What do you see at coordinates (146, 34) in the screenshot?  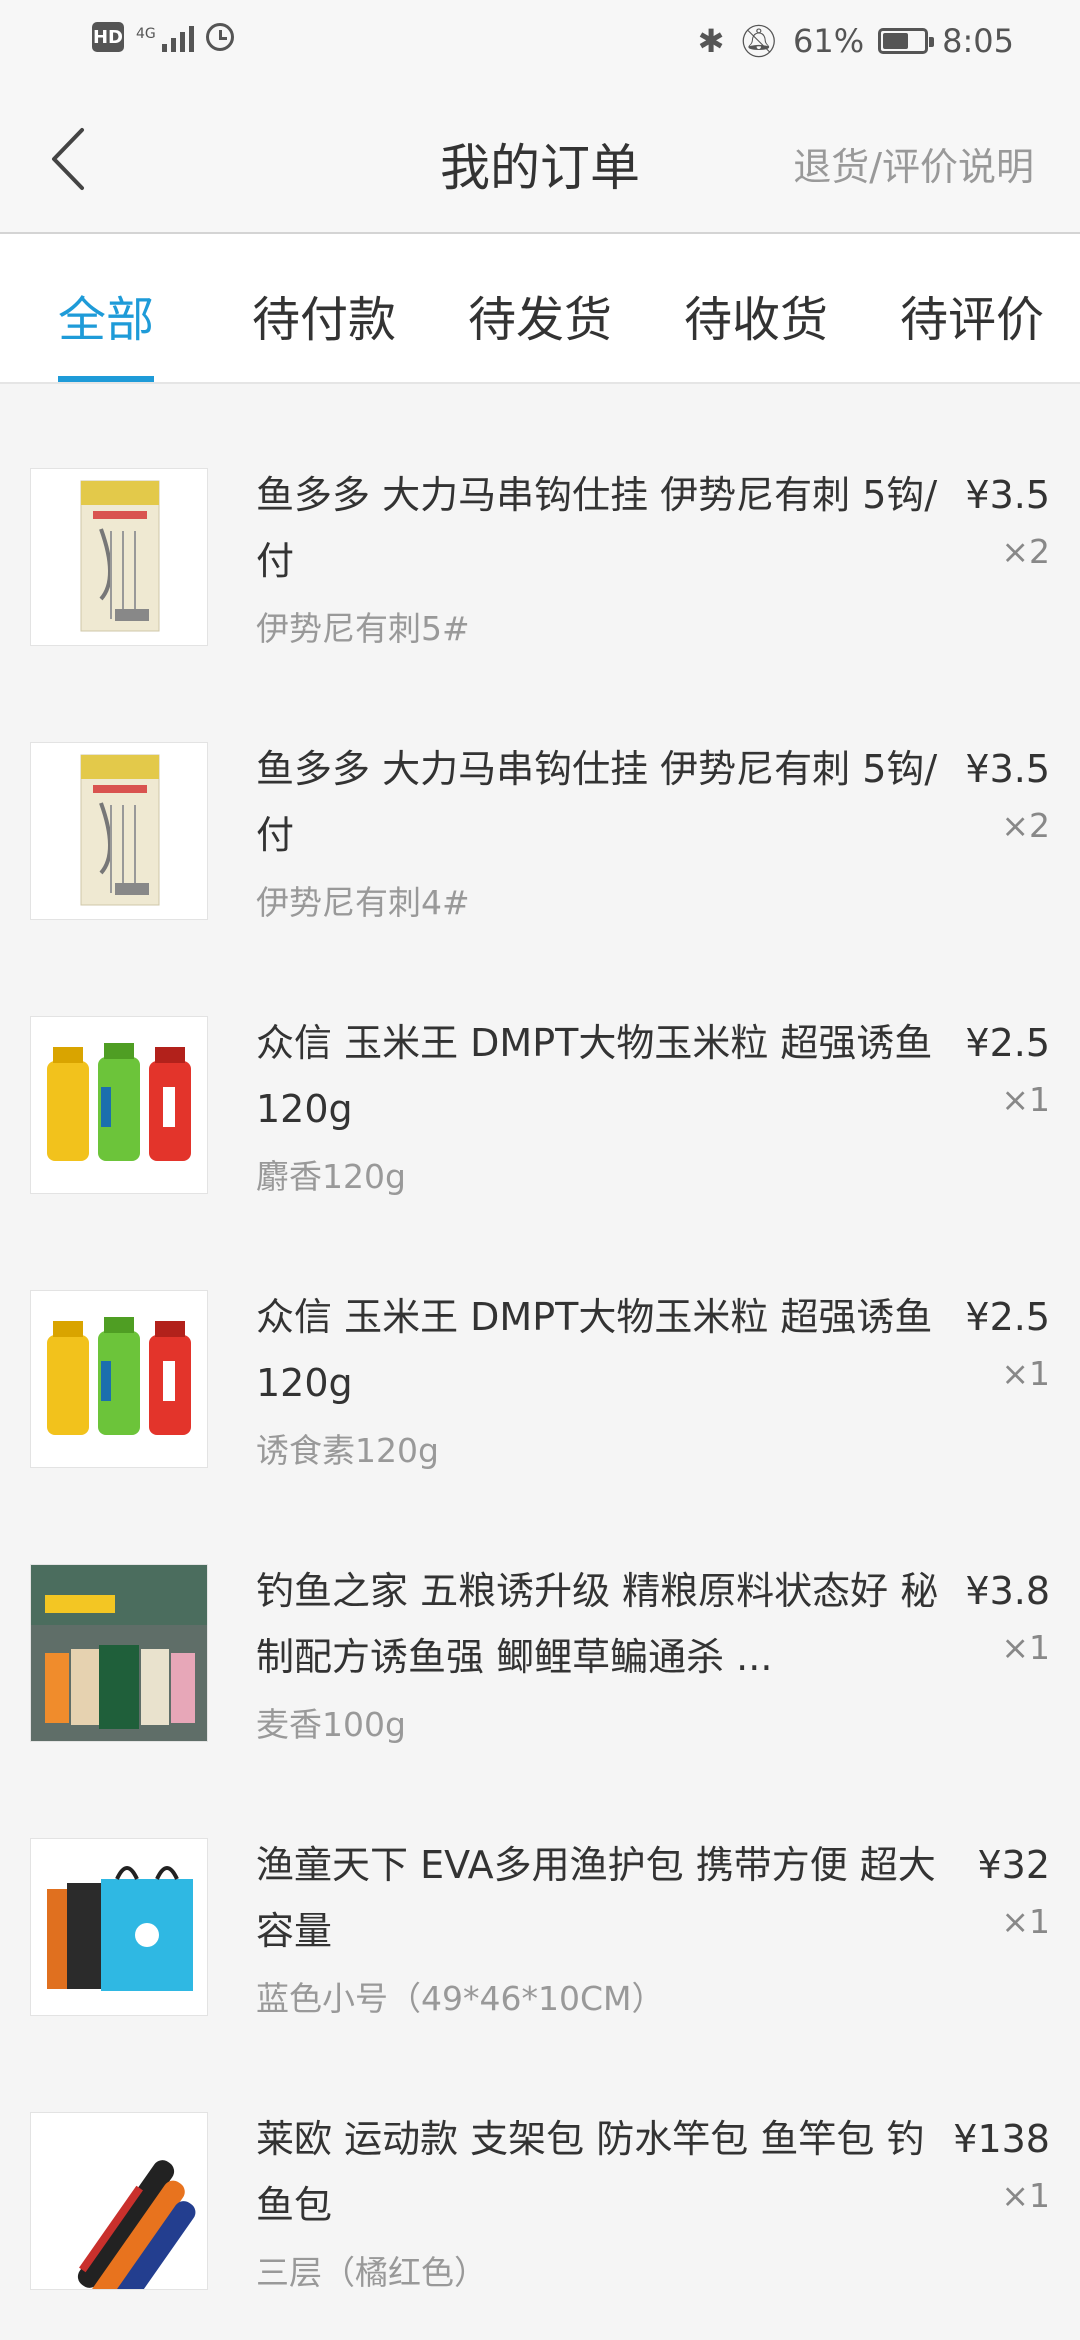 I see `network-label: 4G` at bounding box center [146, 34].